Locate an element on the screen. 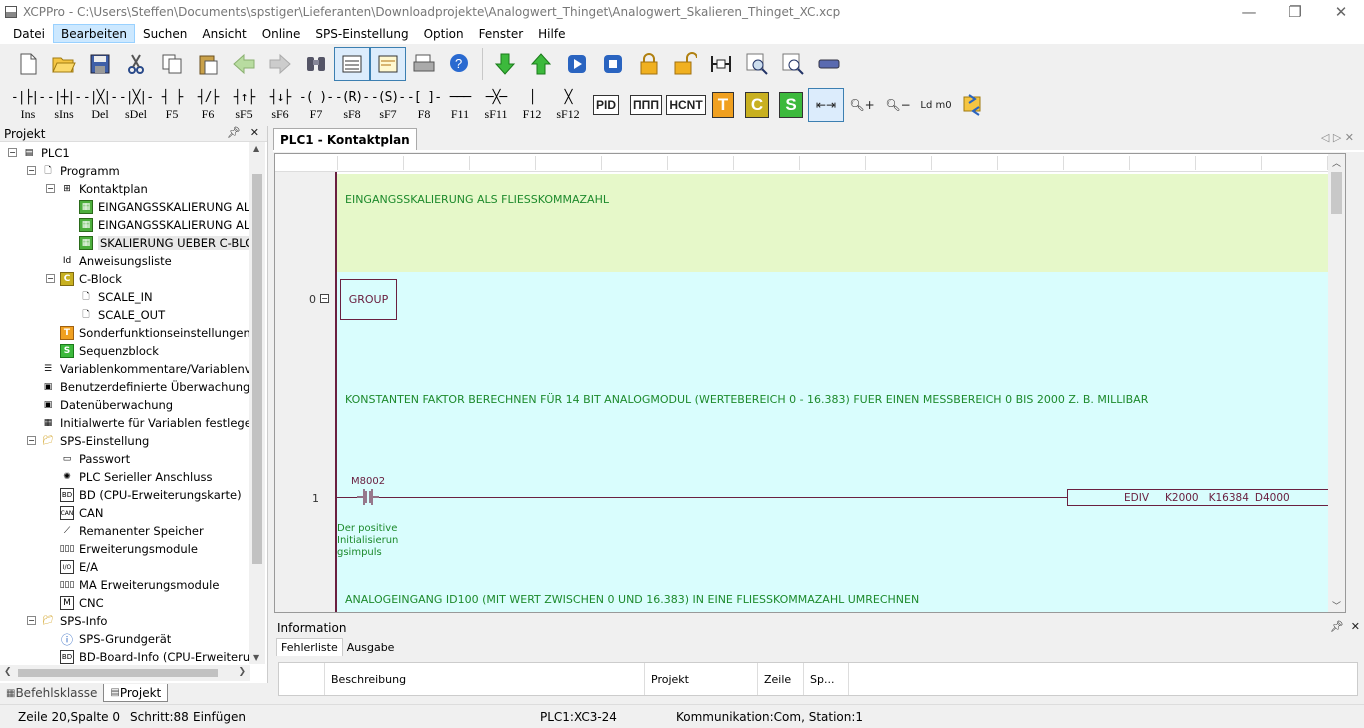  back-arrow-icon is located at coordinates (244, 64).